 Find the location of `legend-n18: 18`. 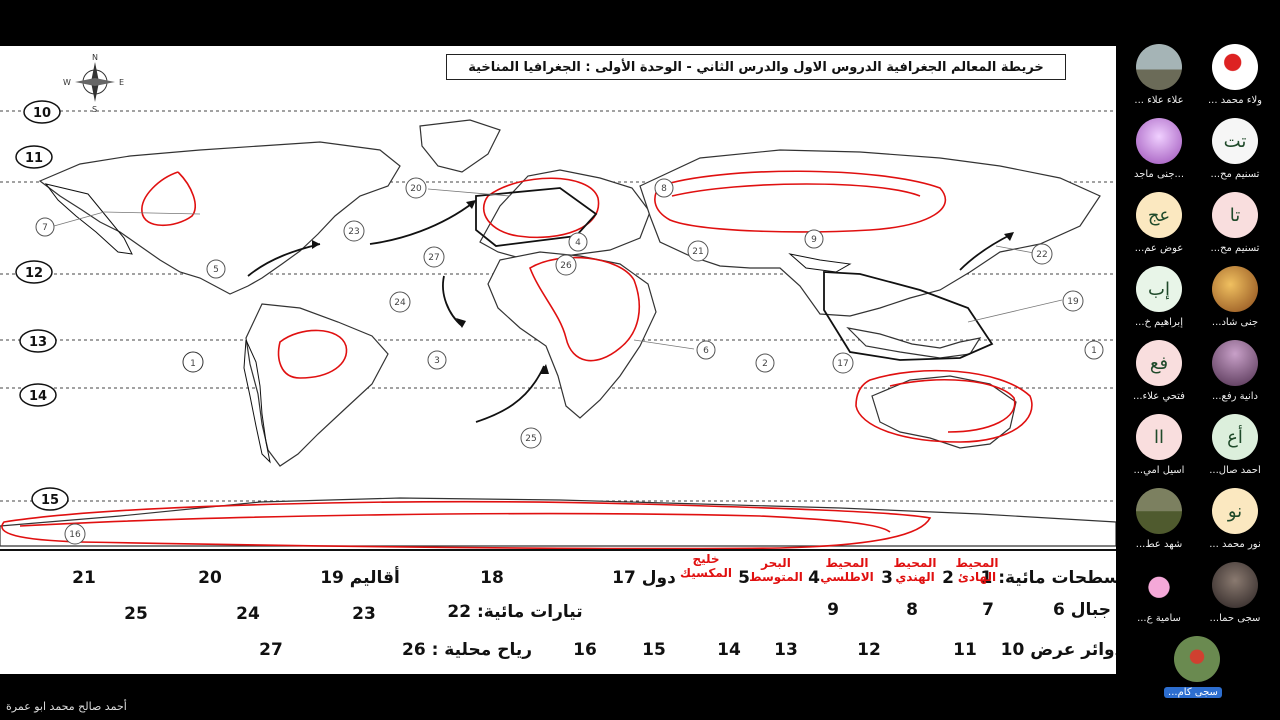

legend-n18: 18 is located at coordinates (492, 578).